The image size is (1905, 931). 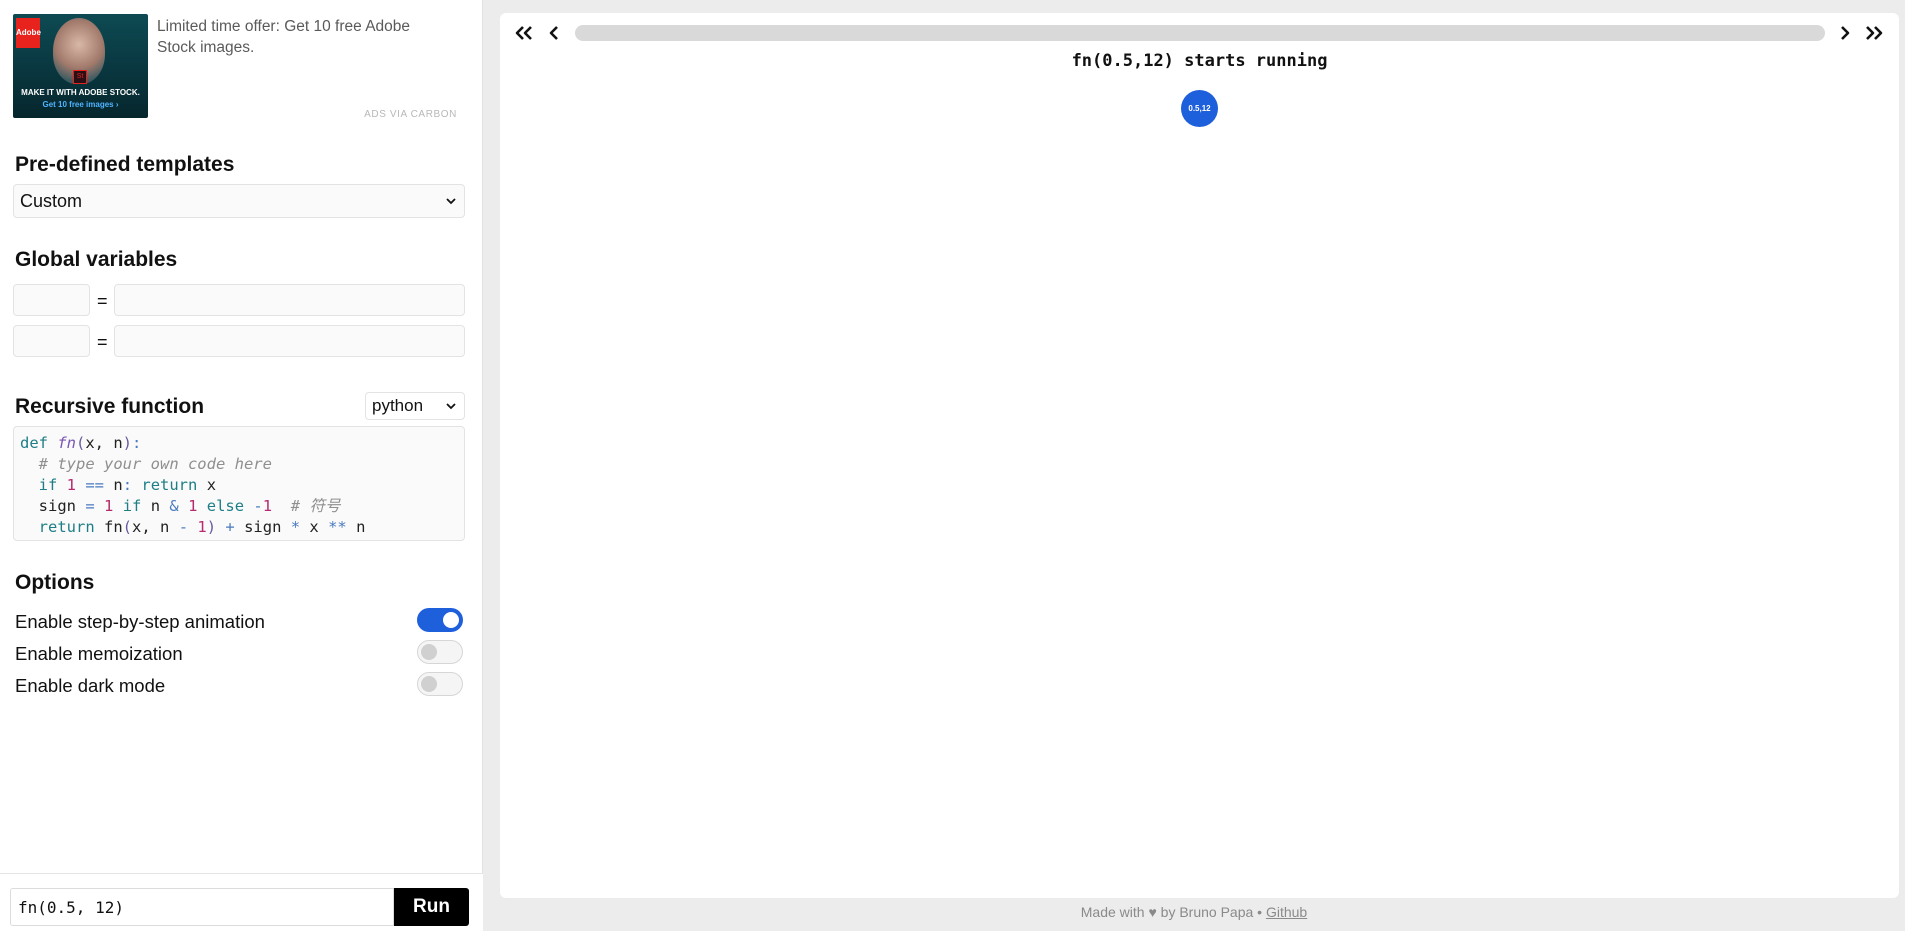 What do you see at coordinates (140, 621) in the screenshot?
I see `option-label: Enable step-by-step animation` at bounding box center [140, 621].